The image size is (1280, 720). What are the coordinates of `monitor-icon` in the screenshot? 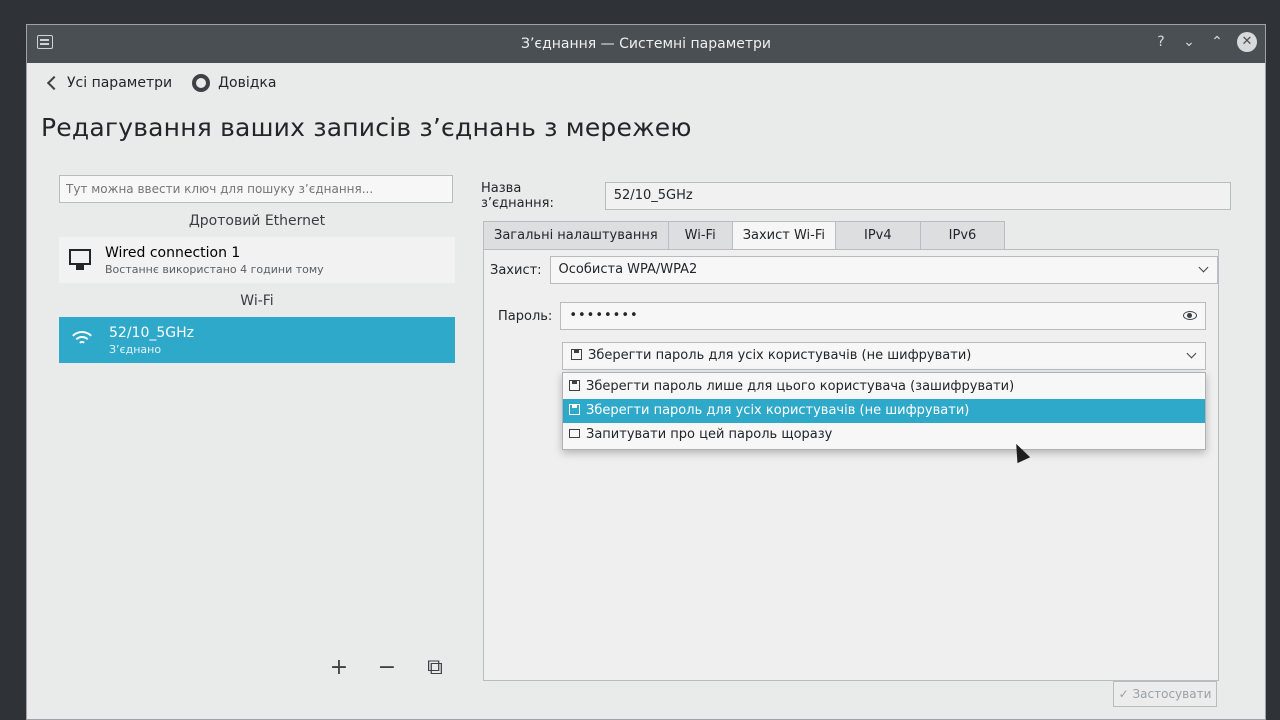 It's located at (80, 260).